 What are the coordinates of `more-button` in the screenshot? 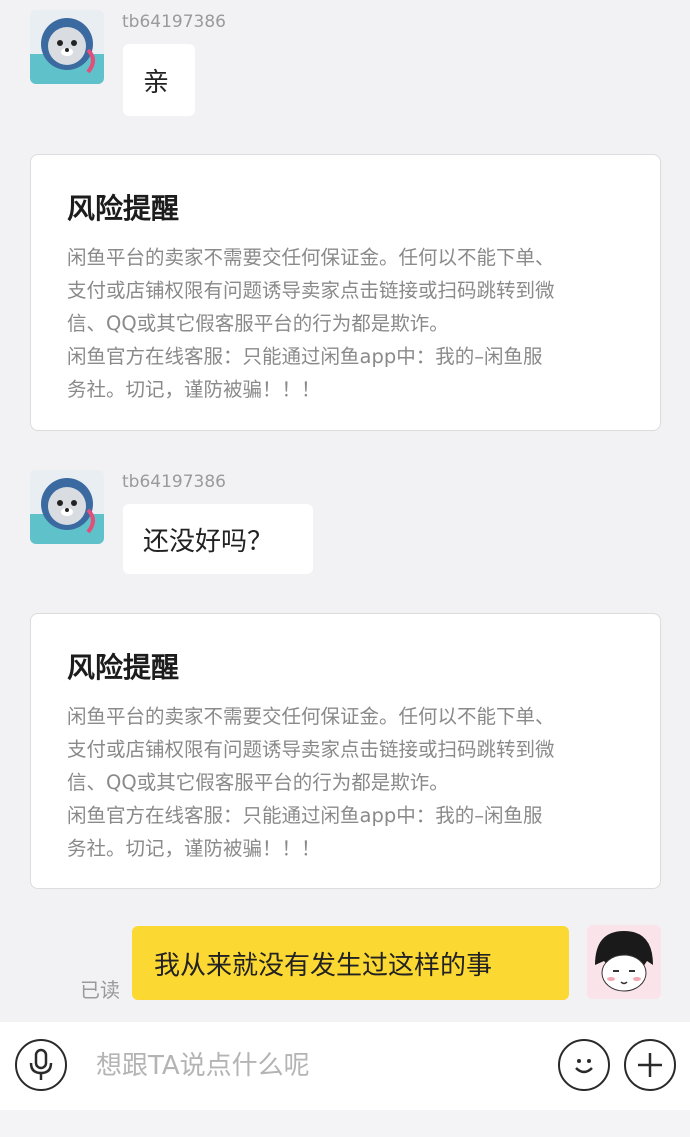 It's located at (650, 1065).